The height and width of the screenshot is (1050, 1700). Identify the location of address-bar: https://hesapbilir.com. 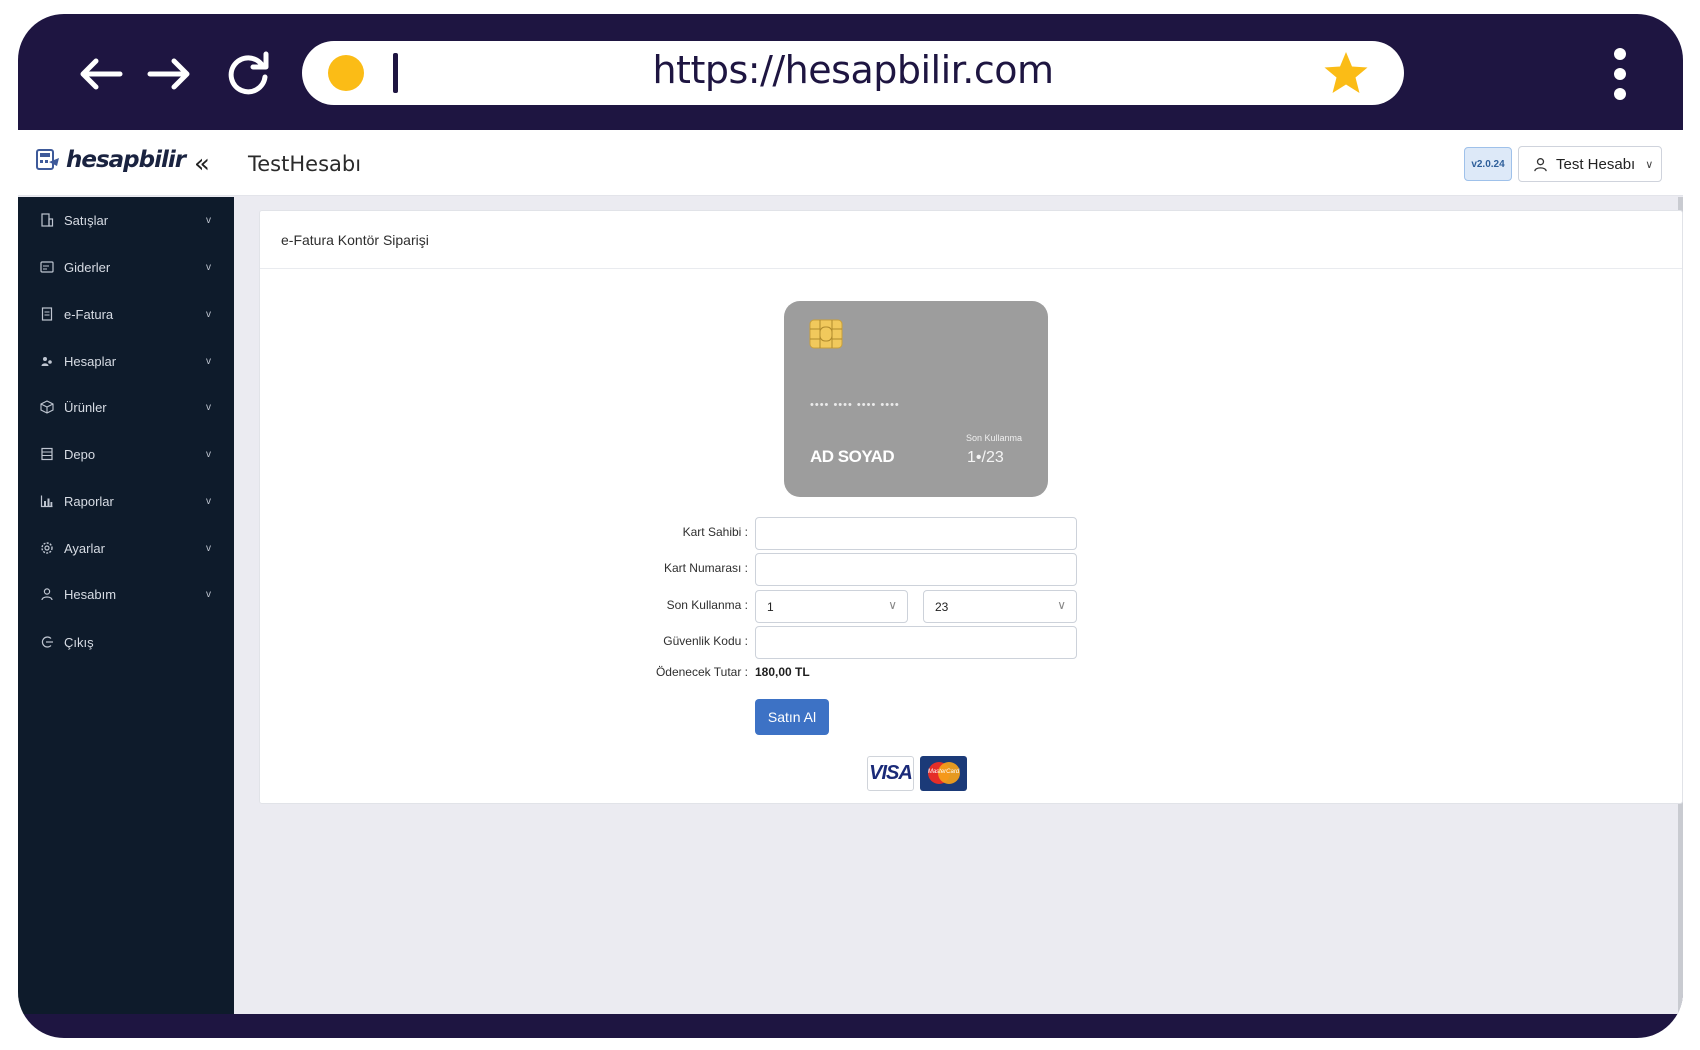
(853, 73).